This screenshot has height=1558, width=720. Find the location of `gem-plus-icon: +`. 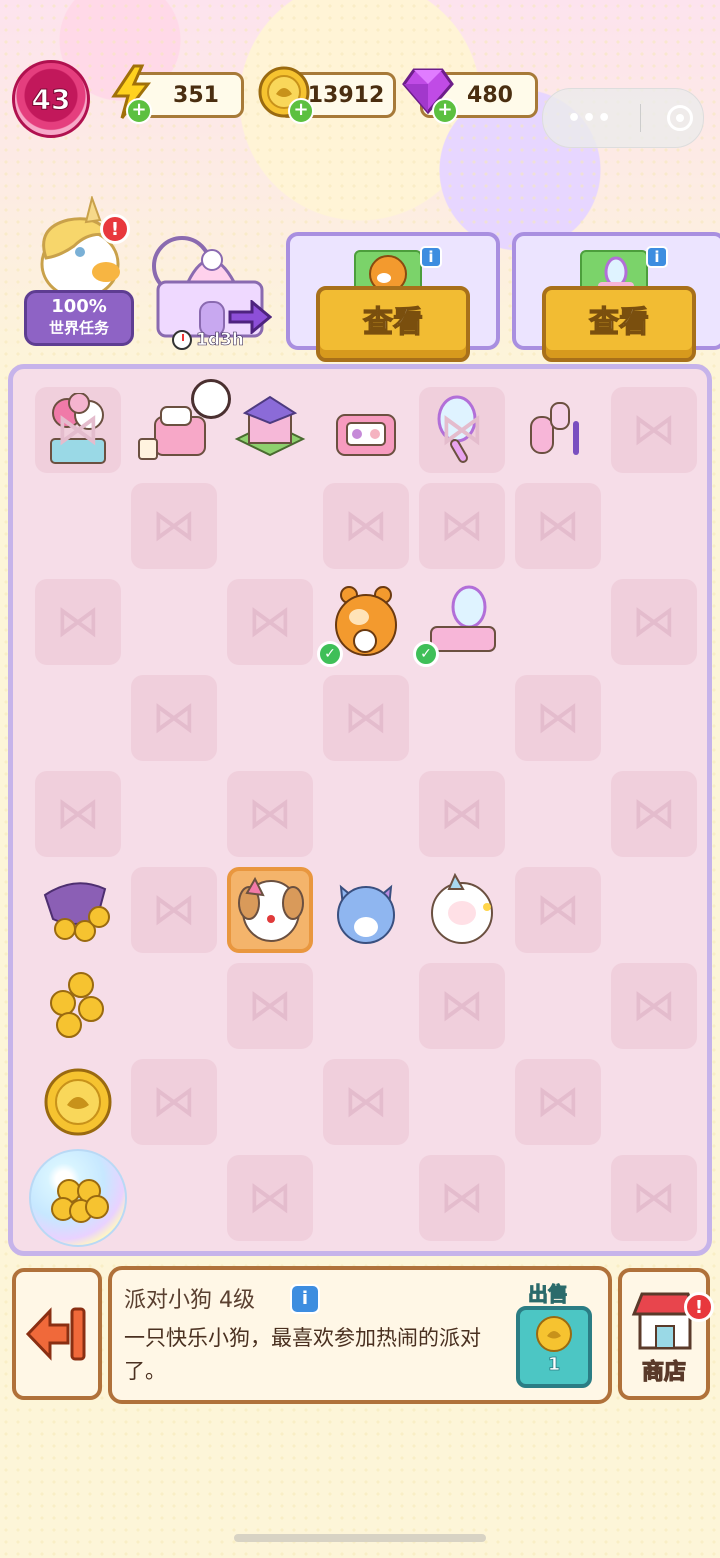

gem-plus-icon: + is located at coordinates (445, 111).